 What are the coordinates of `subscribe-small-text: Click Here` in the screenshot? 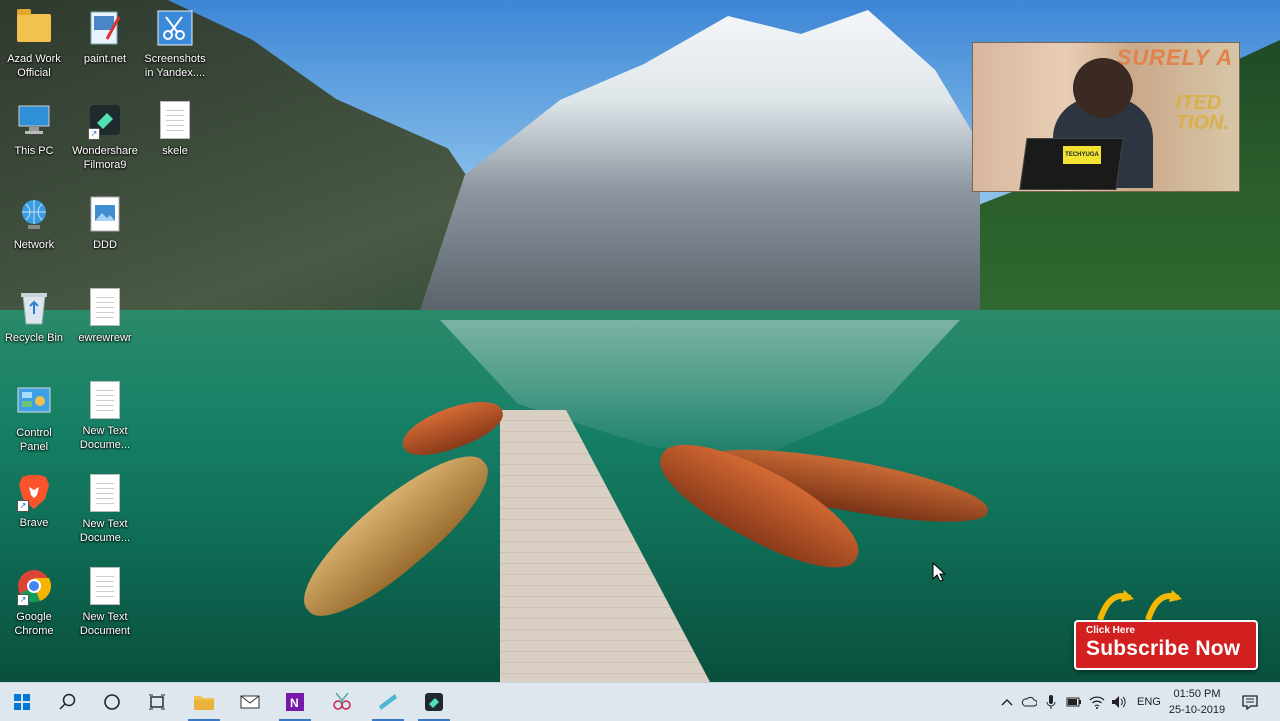 It's located at (1110, 630).